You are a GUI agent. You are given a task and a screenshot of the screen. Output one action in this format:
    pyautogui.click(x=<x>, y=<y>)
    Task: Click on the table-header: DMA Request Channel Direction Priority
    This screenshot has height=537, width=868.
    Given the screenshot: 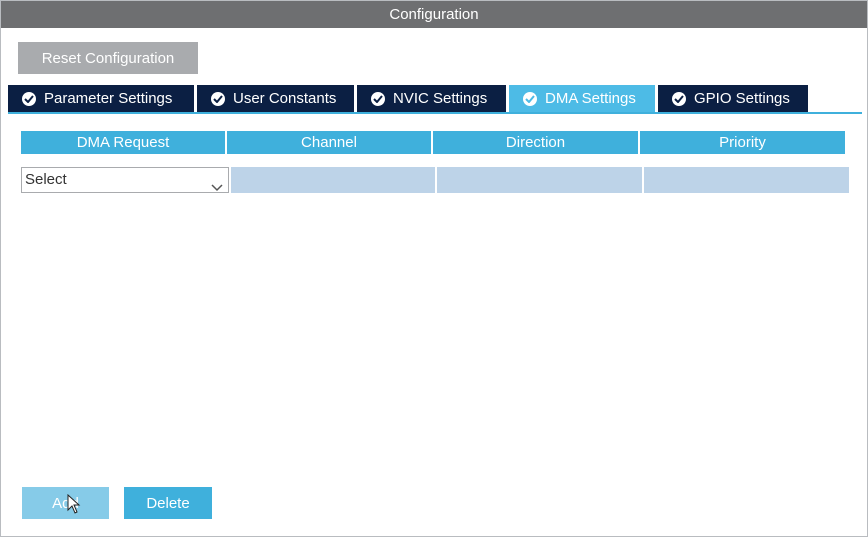 What is the action you would take?
    pyautogui.click(x=436, y=142)
    